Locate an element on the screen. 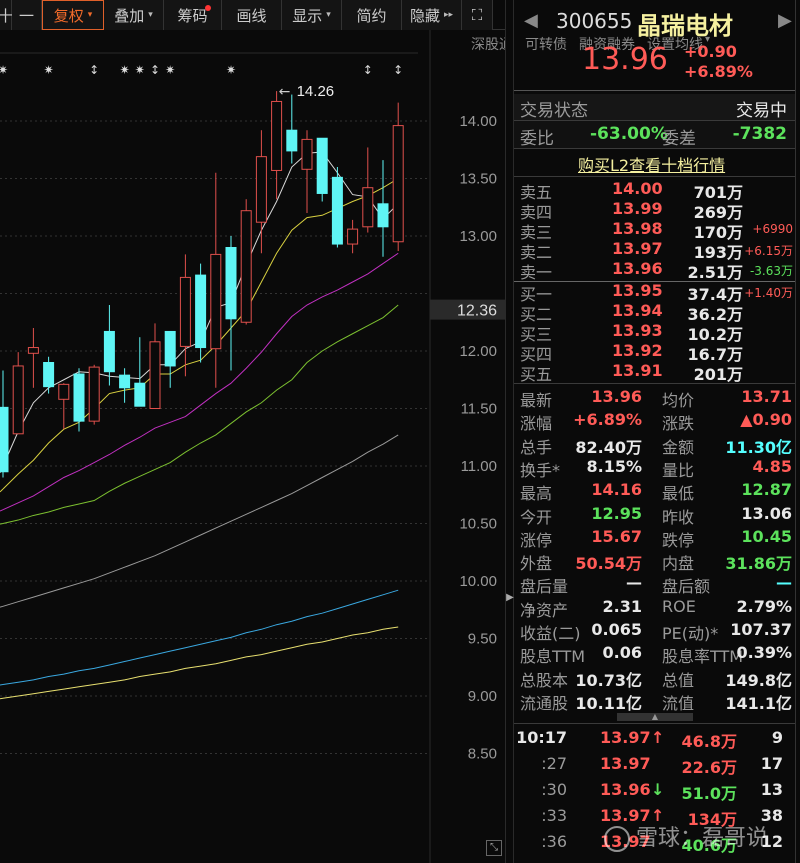 The width and height of the screenshot is (800, 863). y-tick-label: 10.00 is located at coordinates (478, 581).